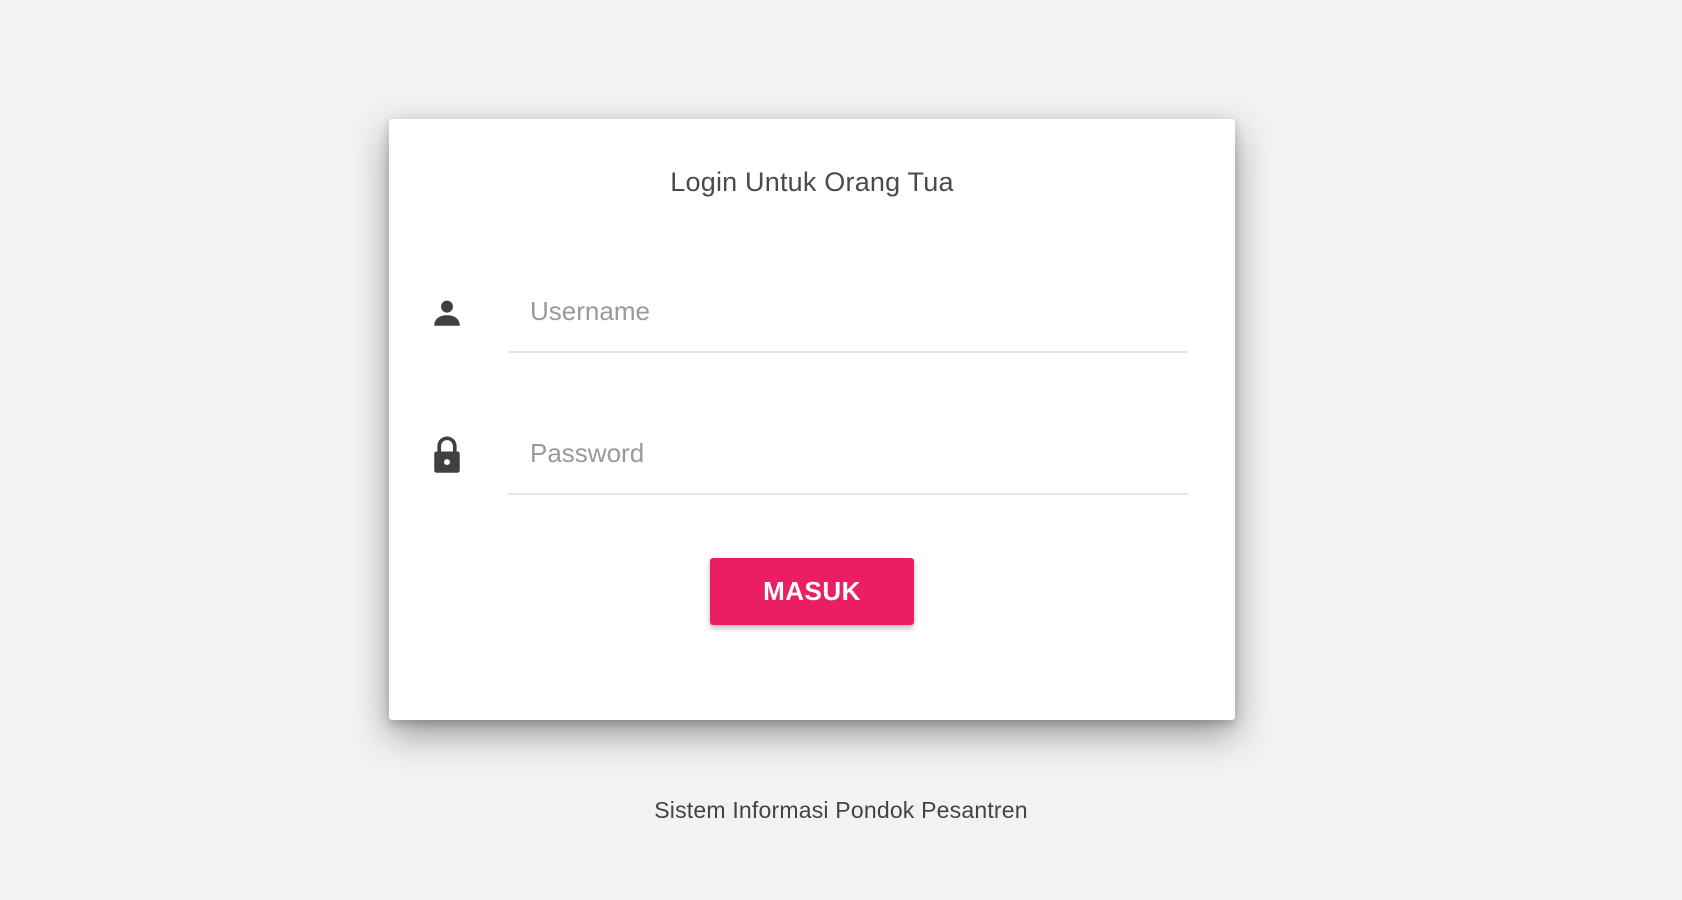 Image resolution: width=1682 pixels, height=900 pixels. I want to click on footer-text: Sistem Informasi Pondok Pesantren, so click(841, 810).